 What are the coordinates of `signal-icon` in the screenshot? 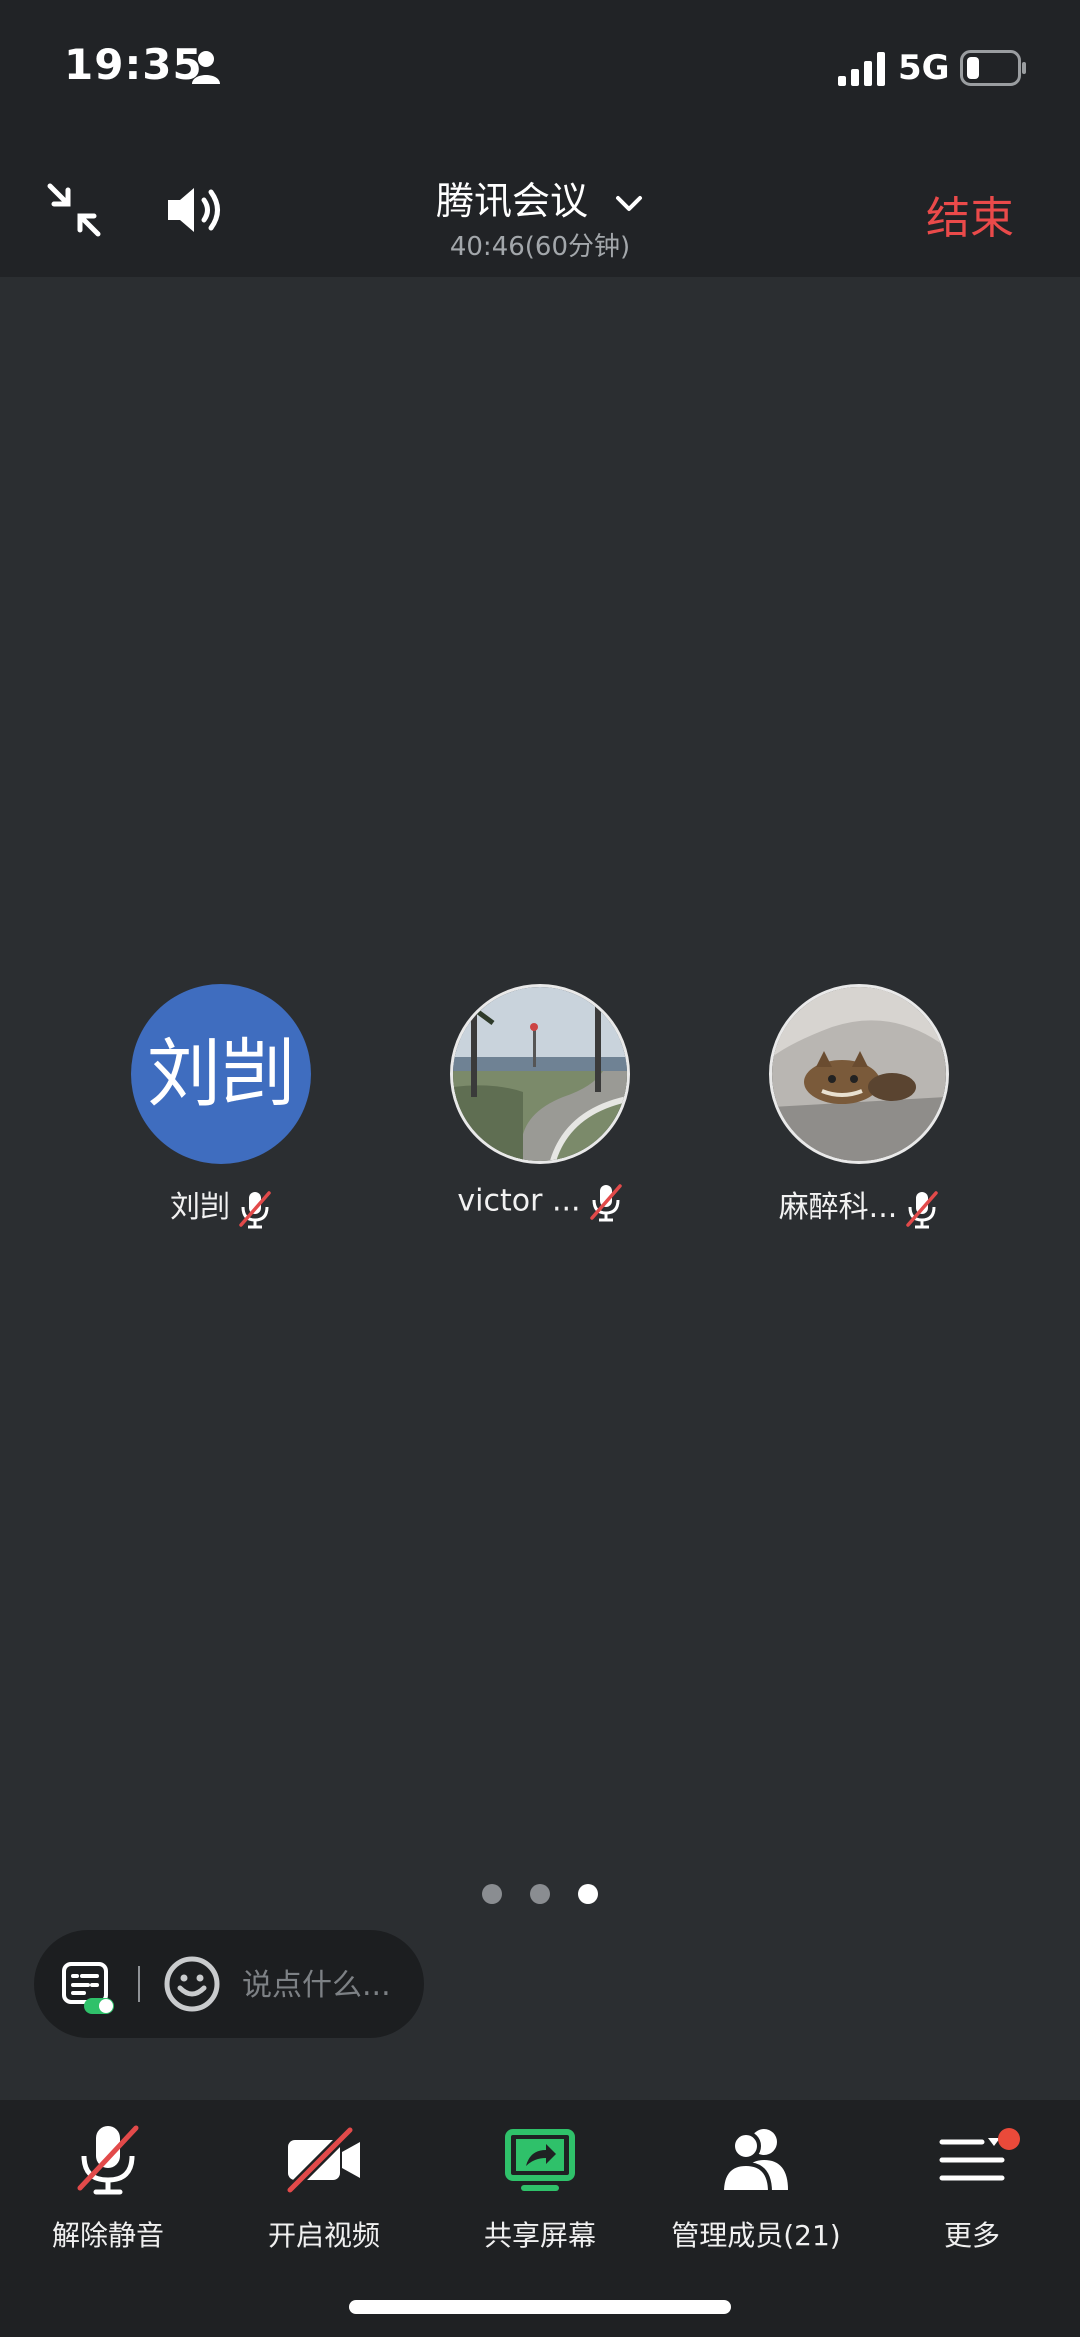 It's located at (861, 69).